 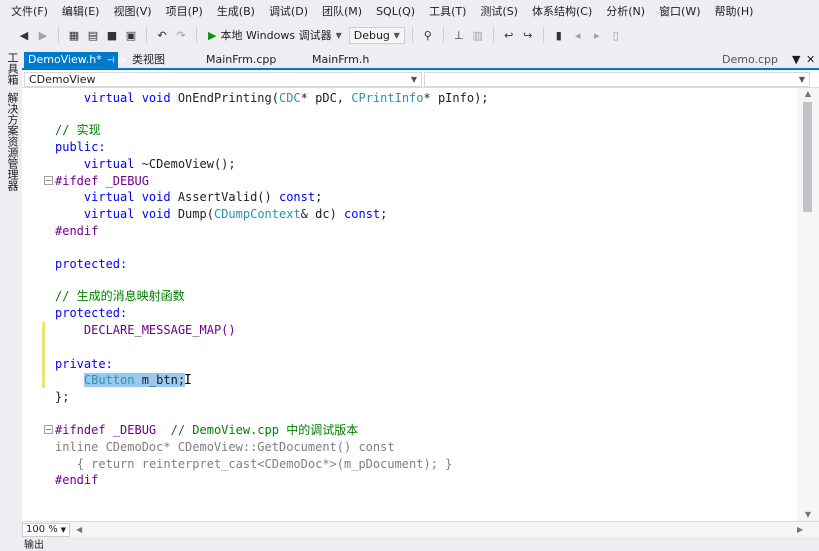 I want to click on layout-icon: ▥, so click(x=478, y=35).